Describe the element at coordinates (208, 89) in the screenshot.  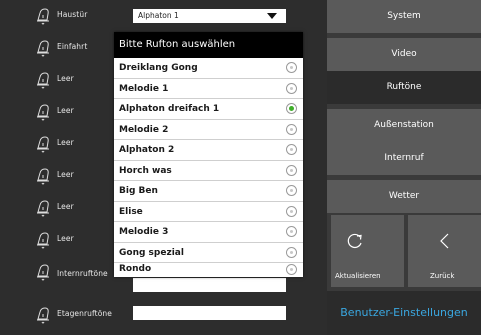
I see `ringtone-option: Melodie 1` at that location.